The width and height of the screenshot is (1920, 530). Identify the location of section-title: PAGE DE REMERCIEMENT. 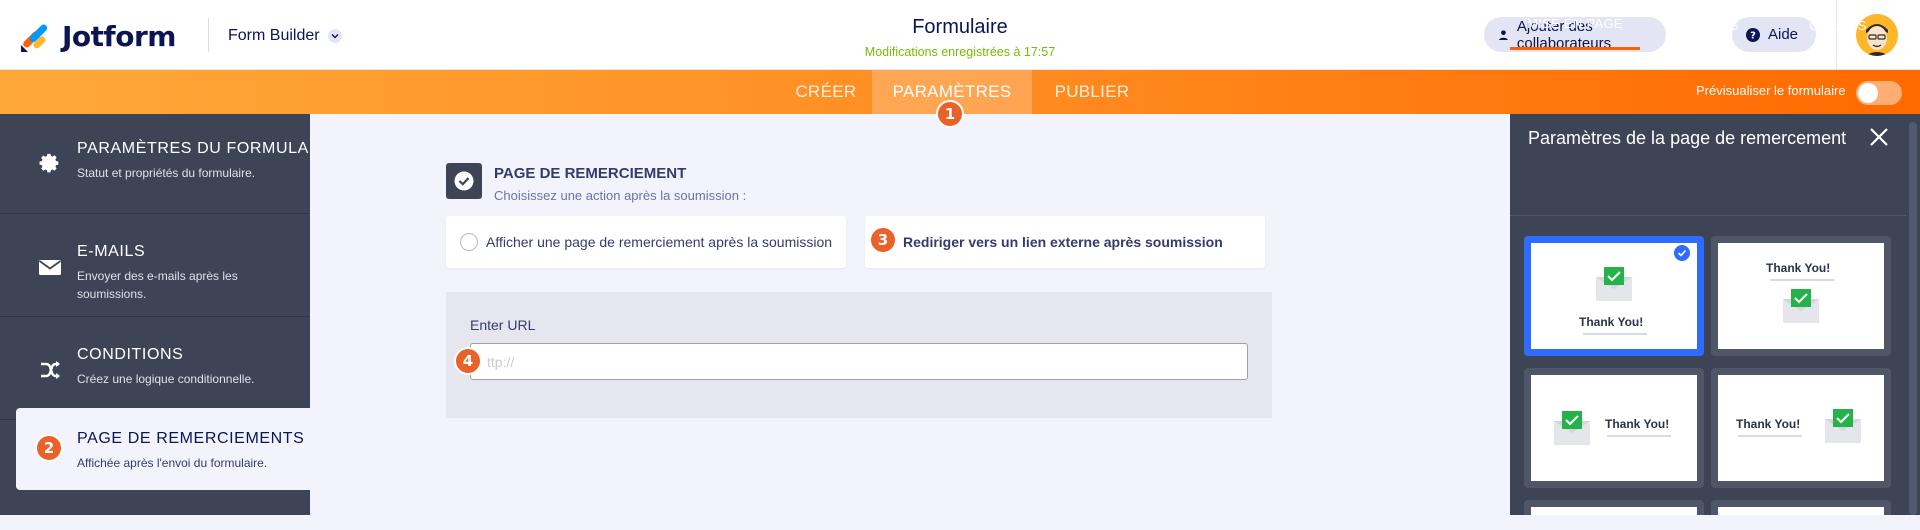
(590, 173).